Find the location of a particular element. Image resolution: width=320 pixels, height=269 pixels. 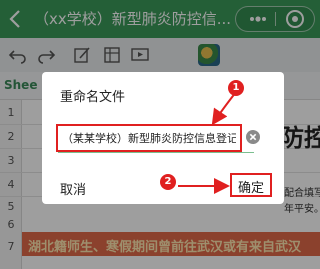

input-underline is located at coordinates (156, 152).